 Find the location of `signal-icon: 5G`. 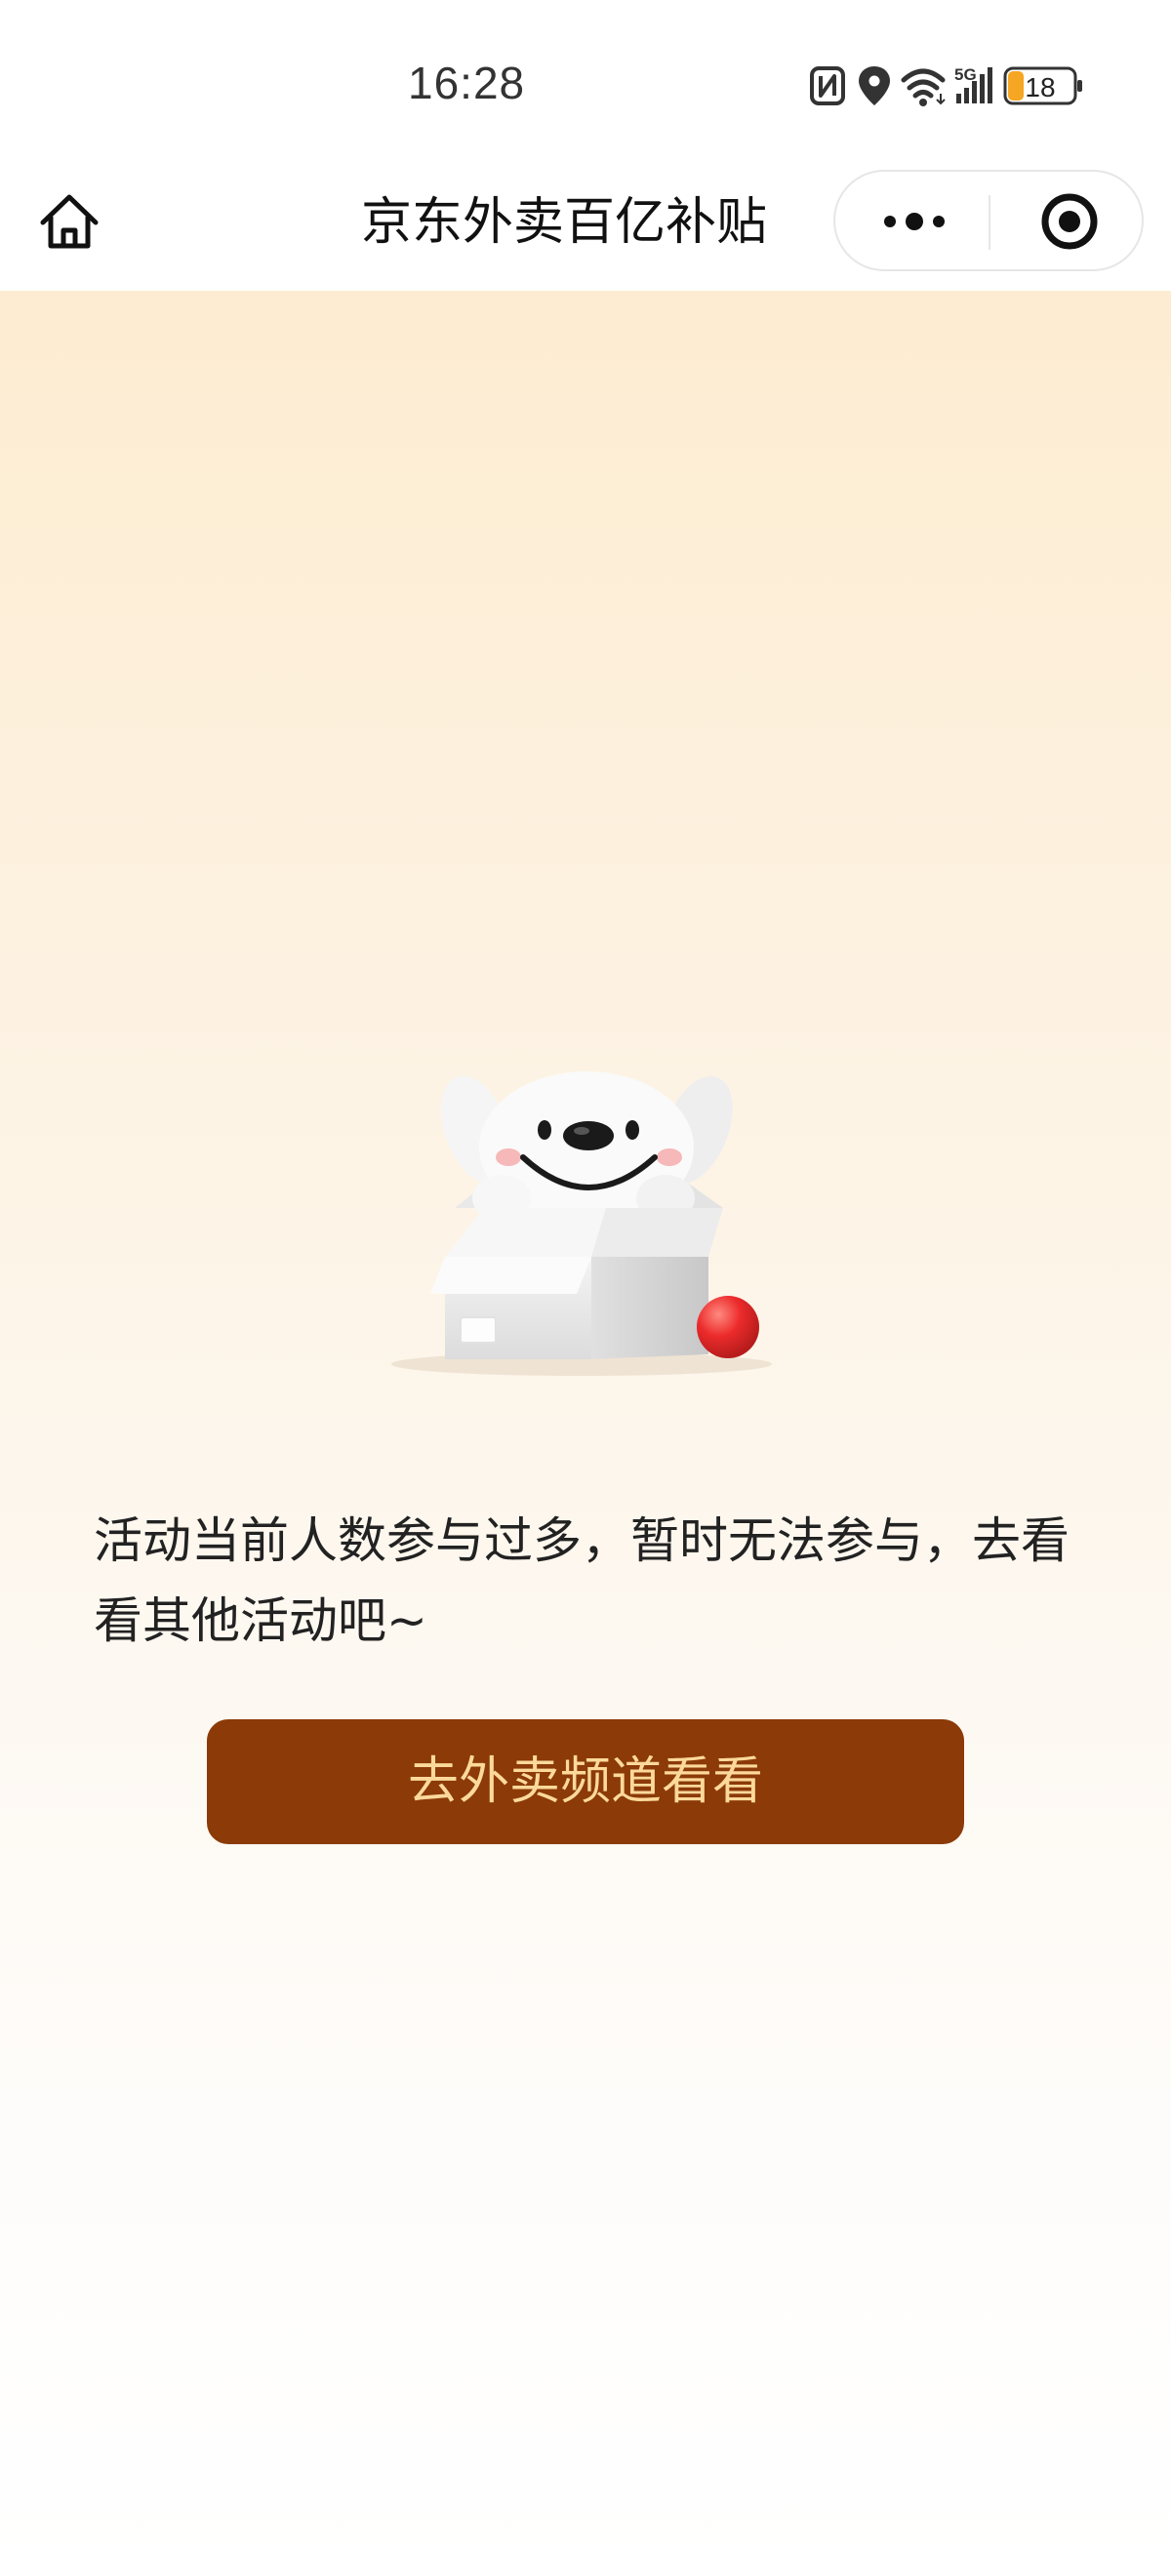

signal-icon: 5G is located at coordinates (973, 84).